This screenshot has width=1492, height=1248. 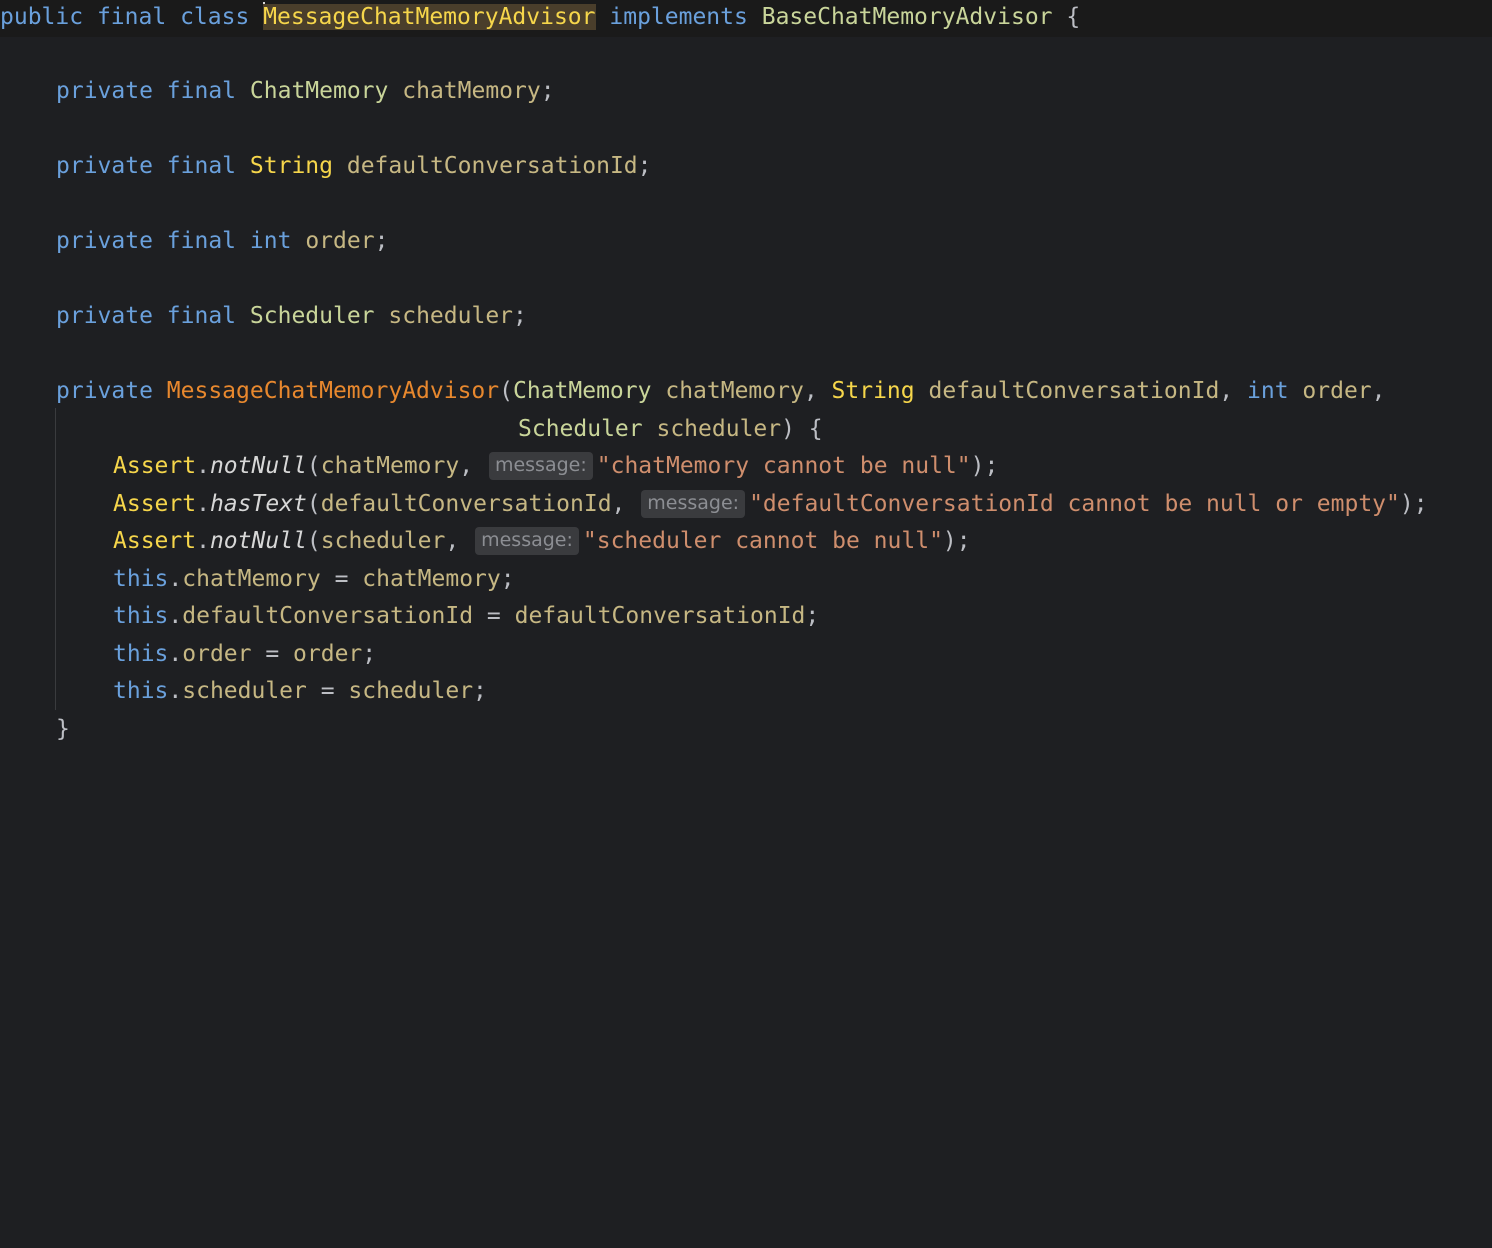 I want to click on field-ref: order, so click(x=216, y=654).